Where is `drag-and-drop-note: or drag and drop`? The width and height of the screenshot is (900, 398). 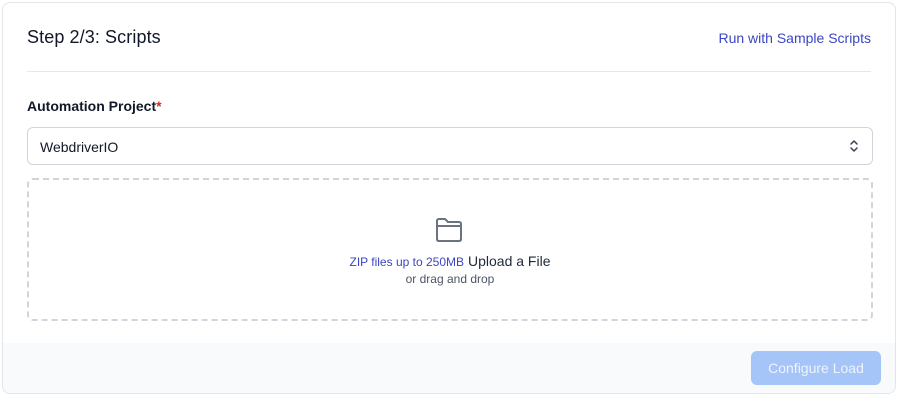 drag-and-drop-note: or drag and drop is located at coordinates (450, 279).